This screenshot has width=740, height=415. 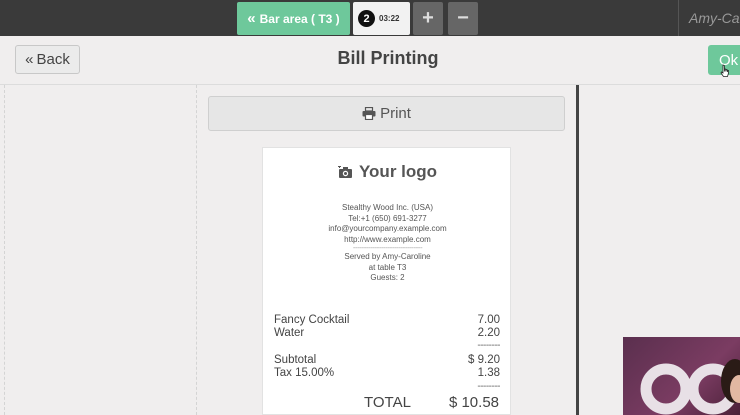 I want to click on item-name: Fancy Cocktail, so click(x=312, y=320).